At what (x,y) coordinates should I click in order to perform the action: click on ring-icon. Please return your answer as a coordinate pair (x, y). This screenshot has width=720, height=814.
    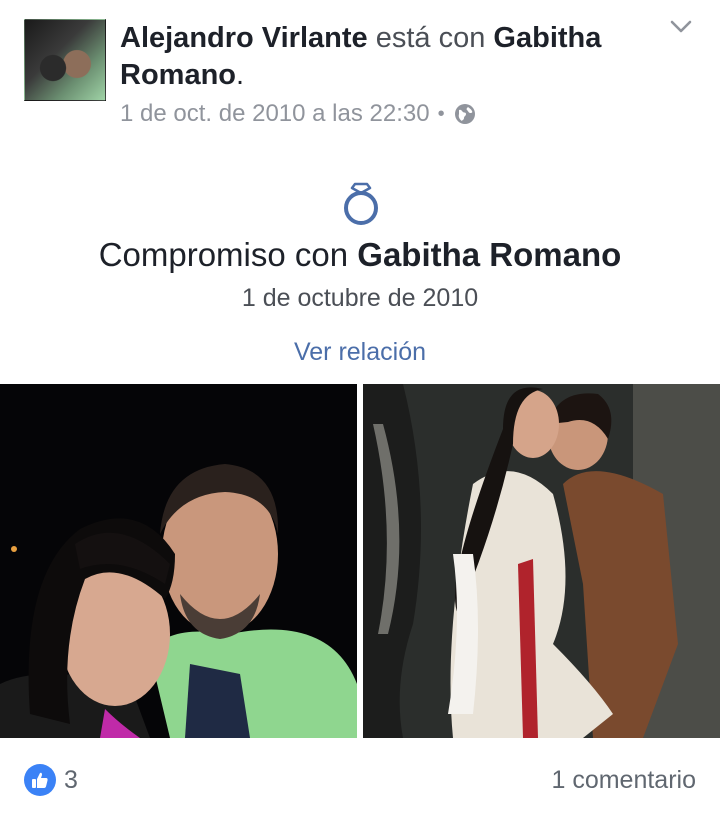
    Looking at the image, I should click on (361, 203).